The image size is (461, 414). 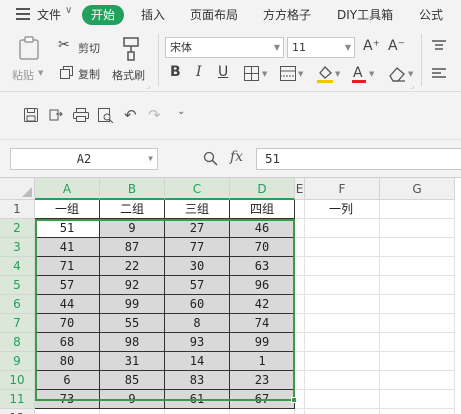 What do you see at coordinates (132, 228) in the screenshot?
I see `cell-b2: 9` at bounding box center [132, 228].